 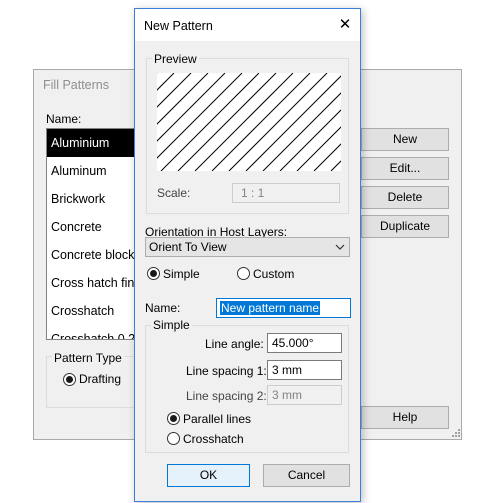 I want to click on ok-button: OK, so click(x=208, y=475).